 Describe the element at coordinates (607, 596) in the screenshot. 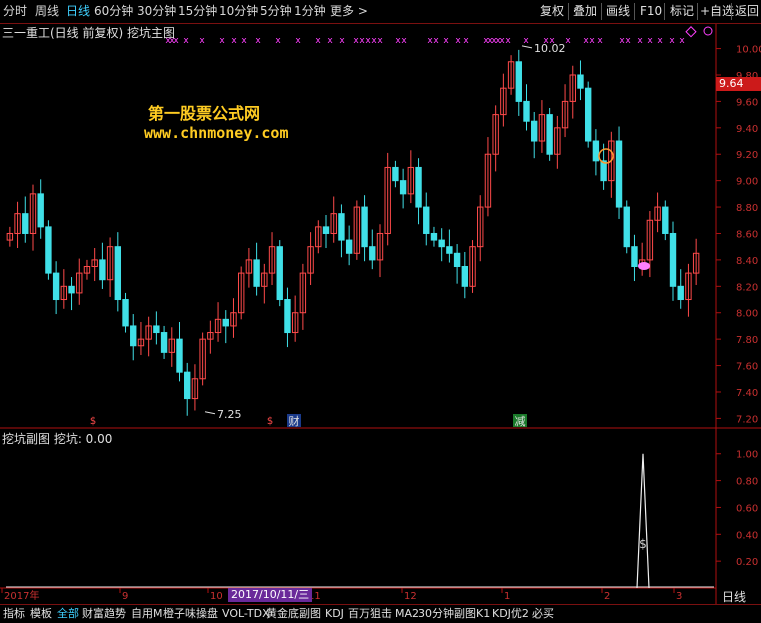

I see `x-tick-label: 2` at that location.